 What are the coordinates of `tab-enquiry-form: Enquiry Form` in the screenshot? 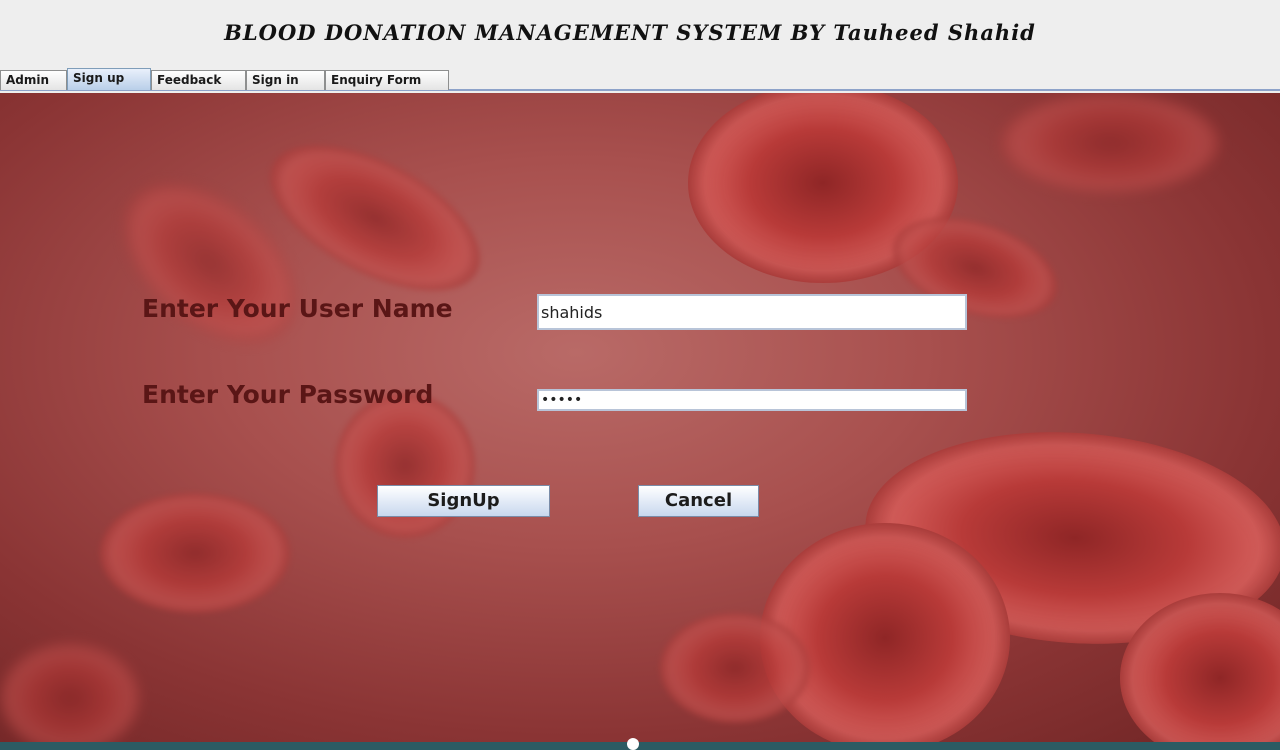 It's located at (387, 80).